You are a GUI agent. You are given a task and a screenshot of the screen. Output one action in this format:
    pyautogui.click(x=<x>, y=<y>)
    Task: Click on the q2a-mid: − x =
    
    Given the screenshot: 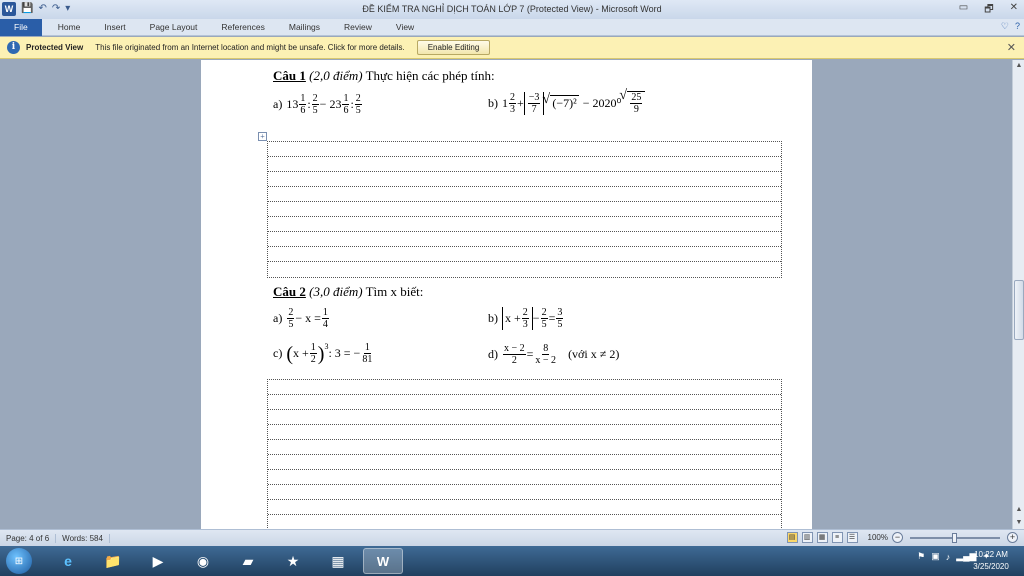 What is the action you would take?
    pyautogui.click(x=308, y=318)
    